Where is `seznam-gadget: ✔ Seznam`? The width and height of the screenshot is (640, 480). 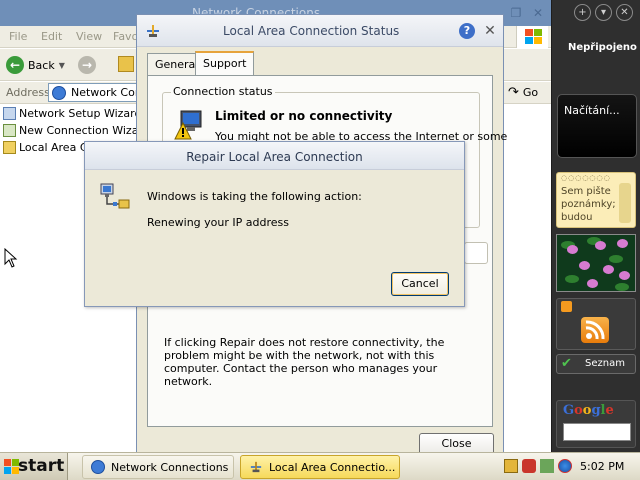
seznam-gadget: ✔ Seznam is located at coordinates (596, 364).